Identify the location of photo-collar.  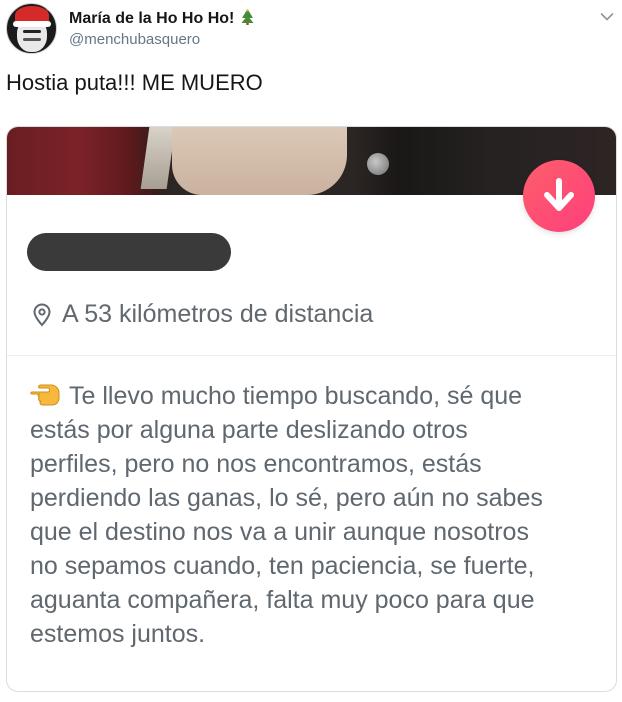
(158, 158).